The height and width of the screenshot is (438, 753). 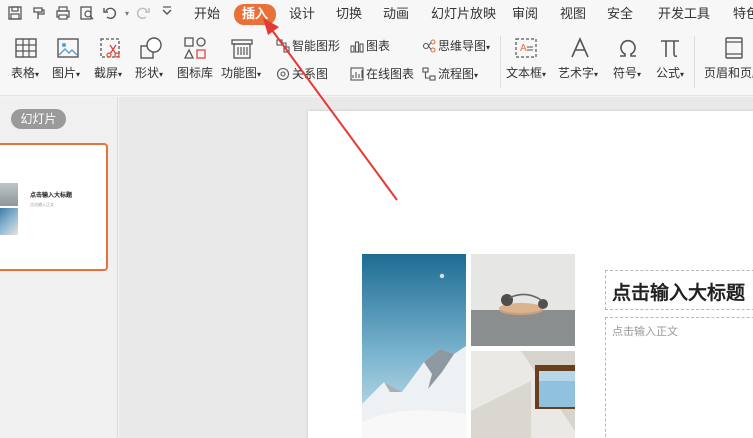 What do you see at coordinates (523, 394) in the screenshot?
I see `window-image` at bounding box center [523, 394].